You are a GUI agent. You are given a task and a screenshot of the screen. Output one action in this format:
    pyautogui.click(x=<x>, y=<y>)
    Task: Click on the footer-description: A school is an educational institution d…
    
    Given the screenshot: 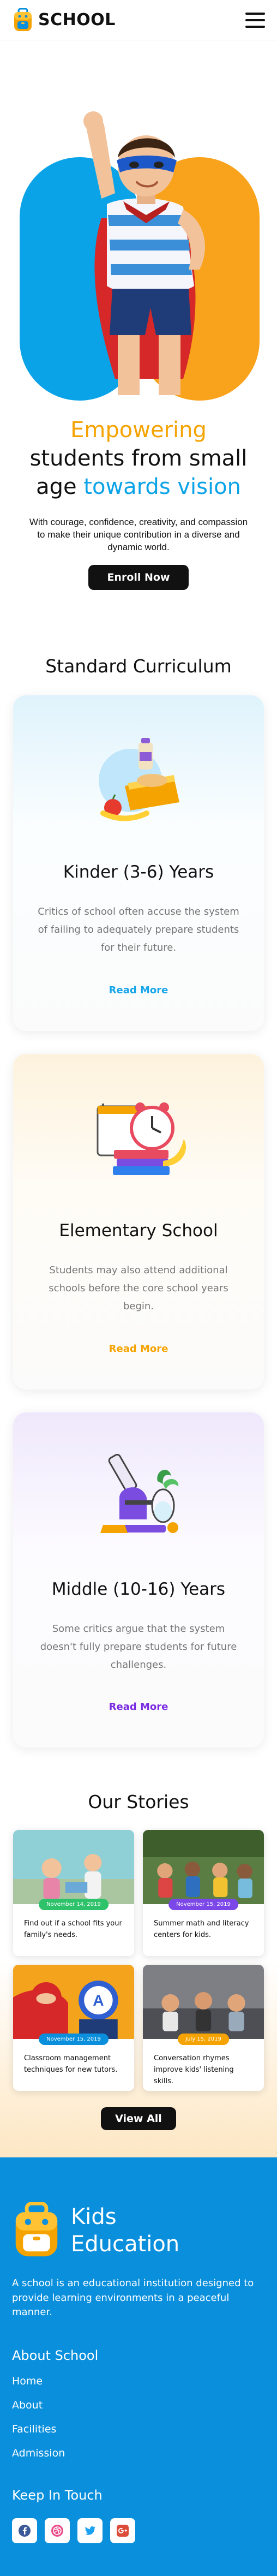 What is the action you would take?
    pyautogui.click(x=133, y=2297)
    